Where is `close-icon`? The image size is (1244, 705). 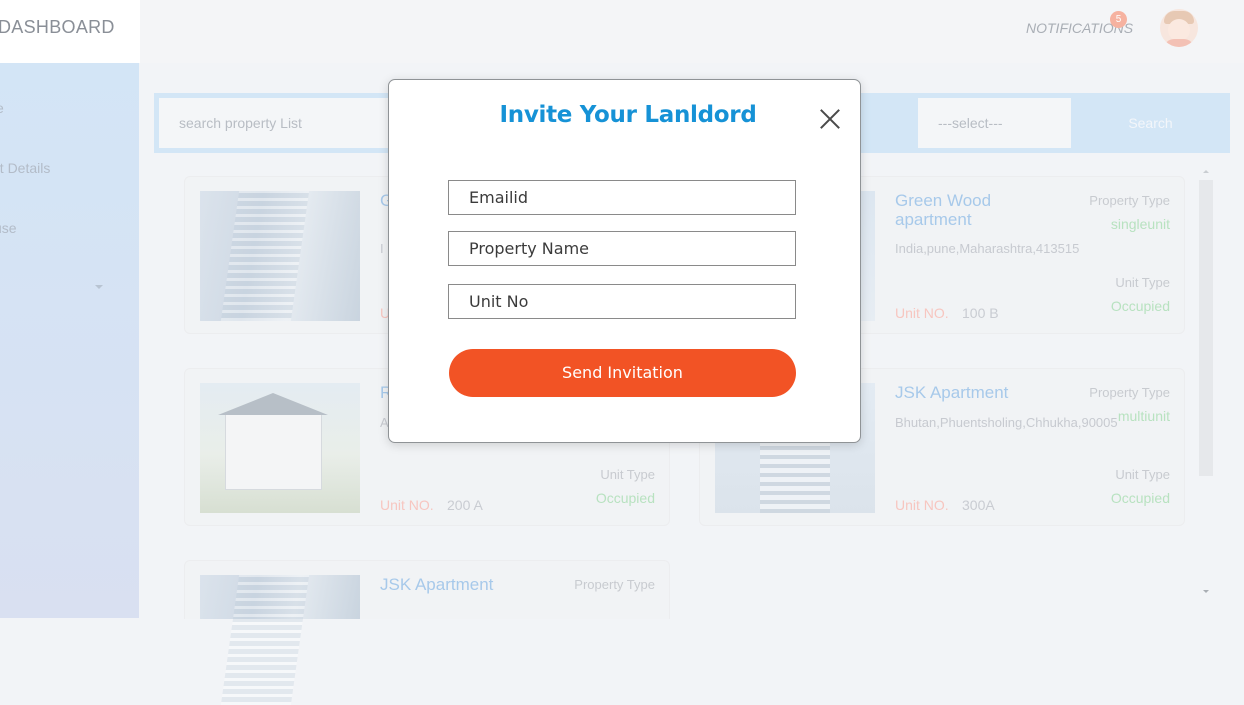 close-icon is located at coordinates (830, 119).